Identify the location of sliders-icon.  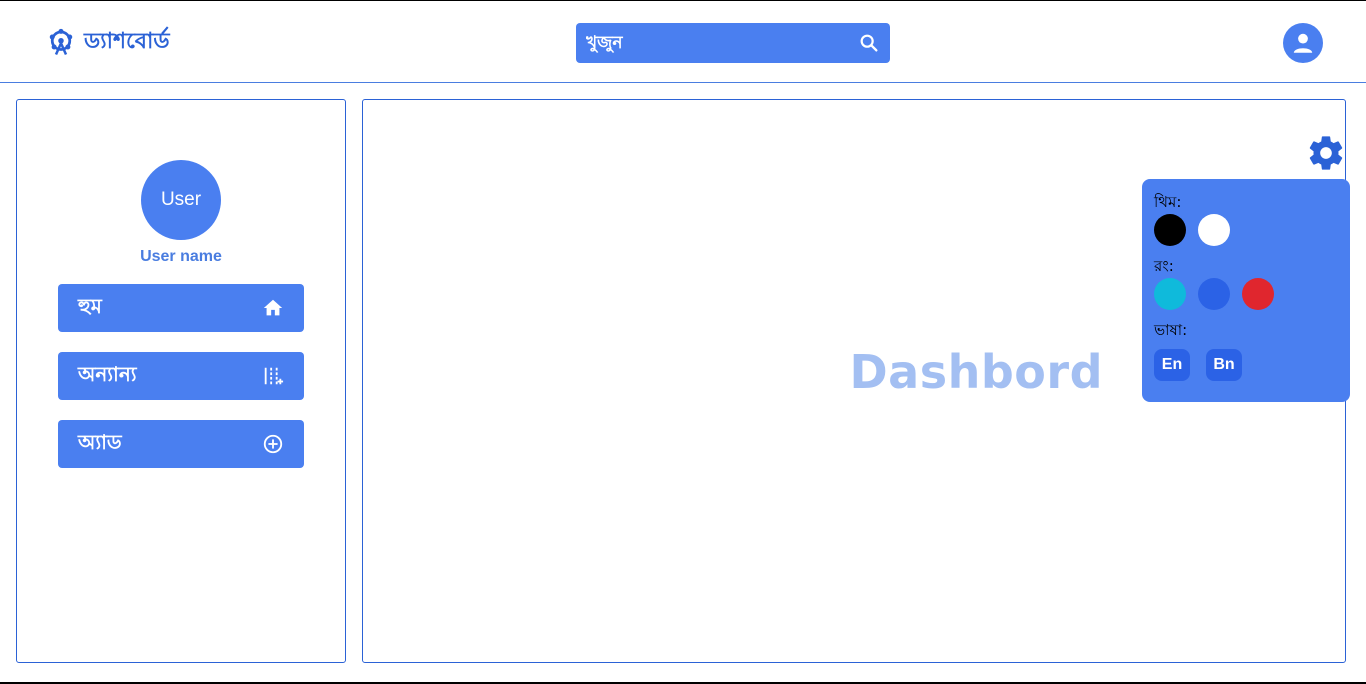
(273, 376).